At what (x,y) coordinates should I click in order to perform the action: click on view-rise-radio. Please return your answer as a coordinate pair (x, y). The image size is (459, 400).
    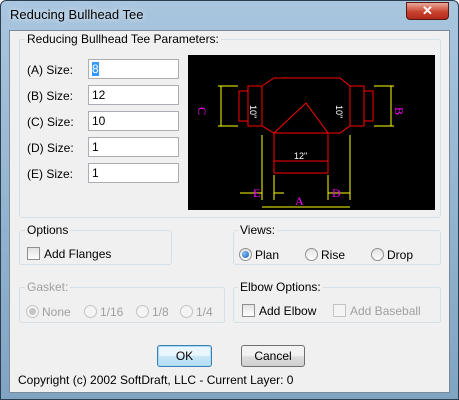
    Looking at the image, I should click on (311, 254).